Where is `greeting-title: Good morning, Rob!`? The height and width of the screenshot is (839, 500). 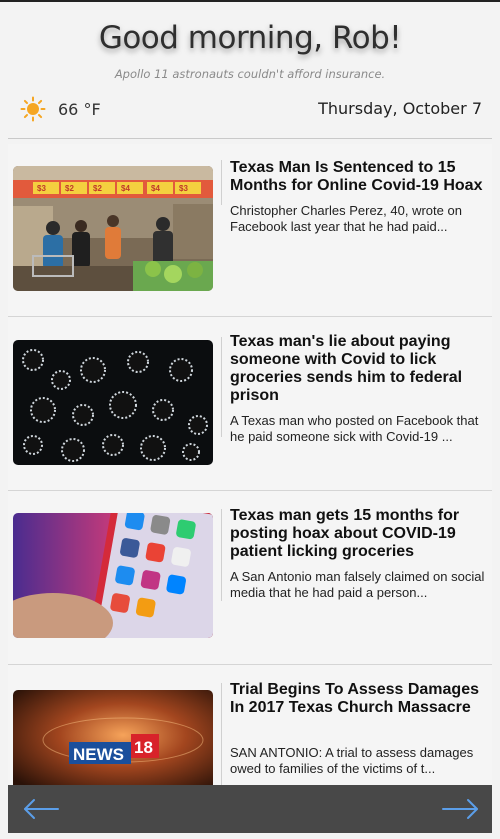
greeting-title: Good morning, Rob! is located at coordinates (250, 38).